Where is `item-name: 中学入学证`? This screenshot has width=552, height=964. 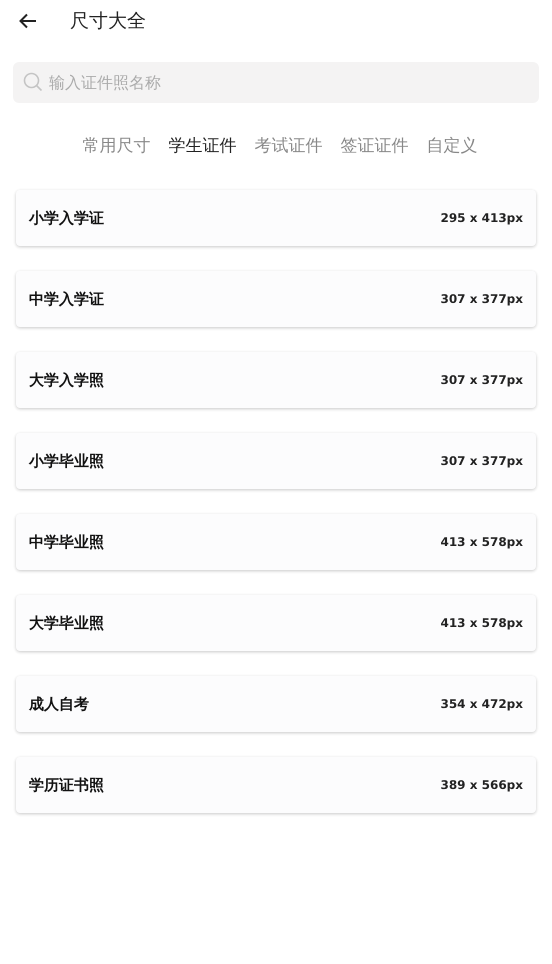 item-name: 中学入学证 is located at coordinates (66, 299).